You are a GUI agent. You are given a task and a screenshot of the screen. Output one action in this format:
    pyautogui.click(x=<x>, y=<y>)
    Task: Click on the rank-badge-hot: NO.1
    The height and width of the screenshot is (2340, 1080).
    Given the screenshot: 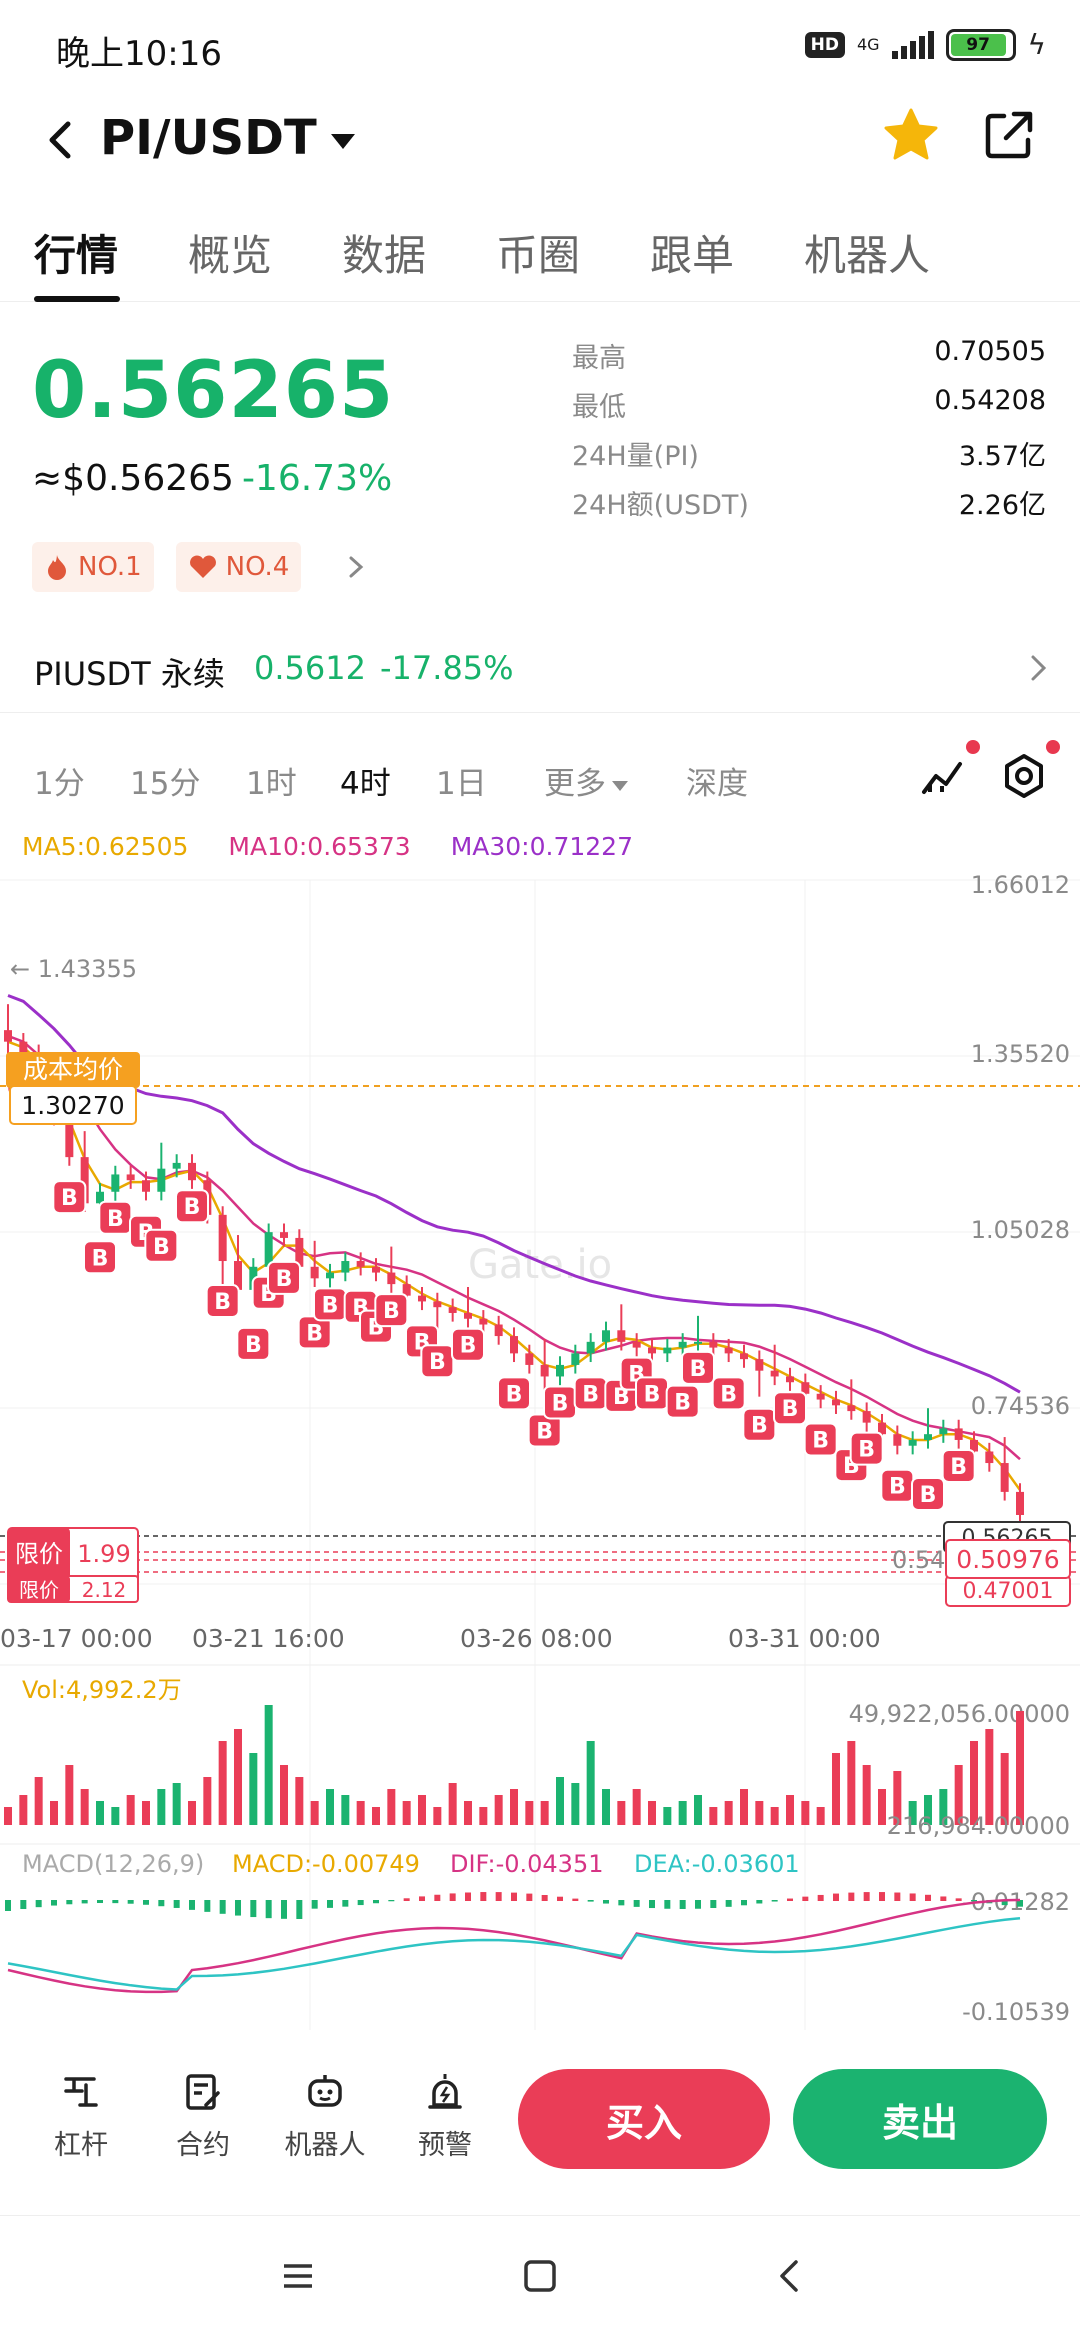 What is the action you would take?
    pyautogui.click(x=93, y=567)
    